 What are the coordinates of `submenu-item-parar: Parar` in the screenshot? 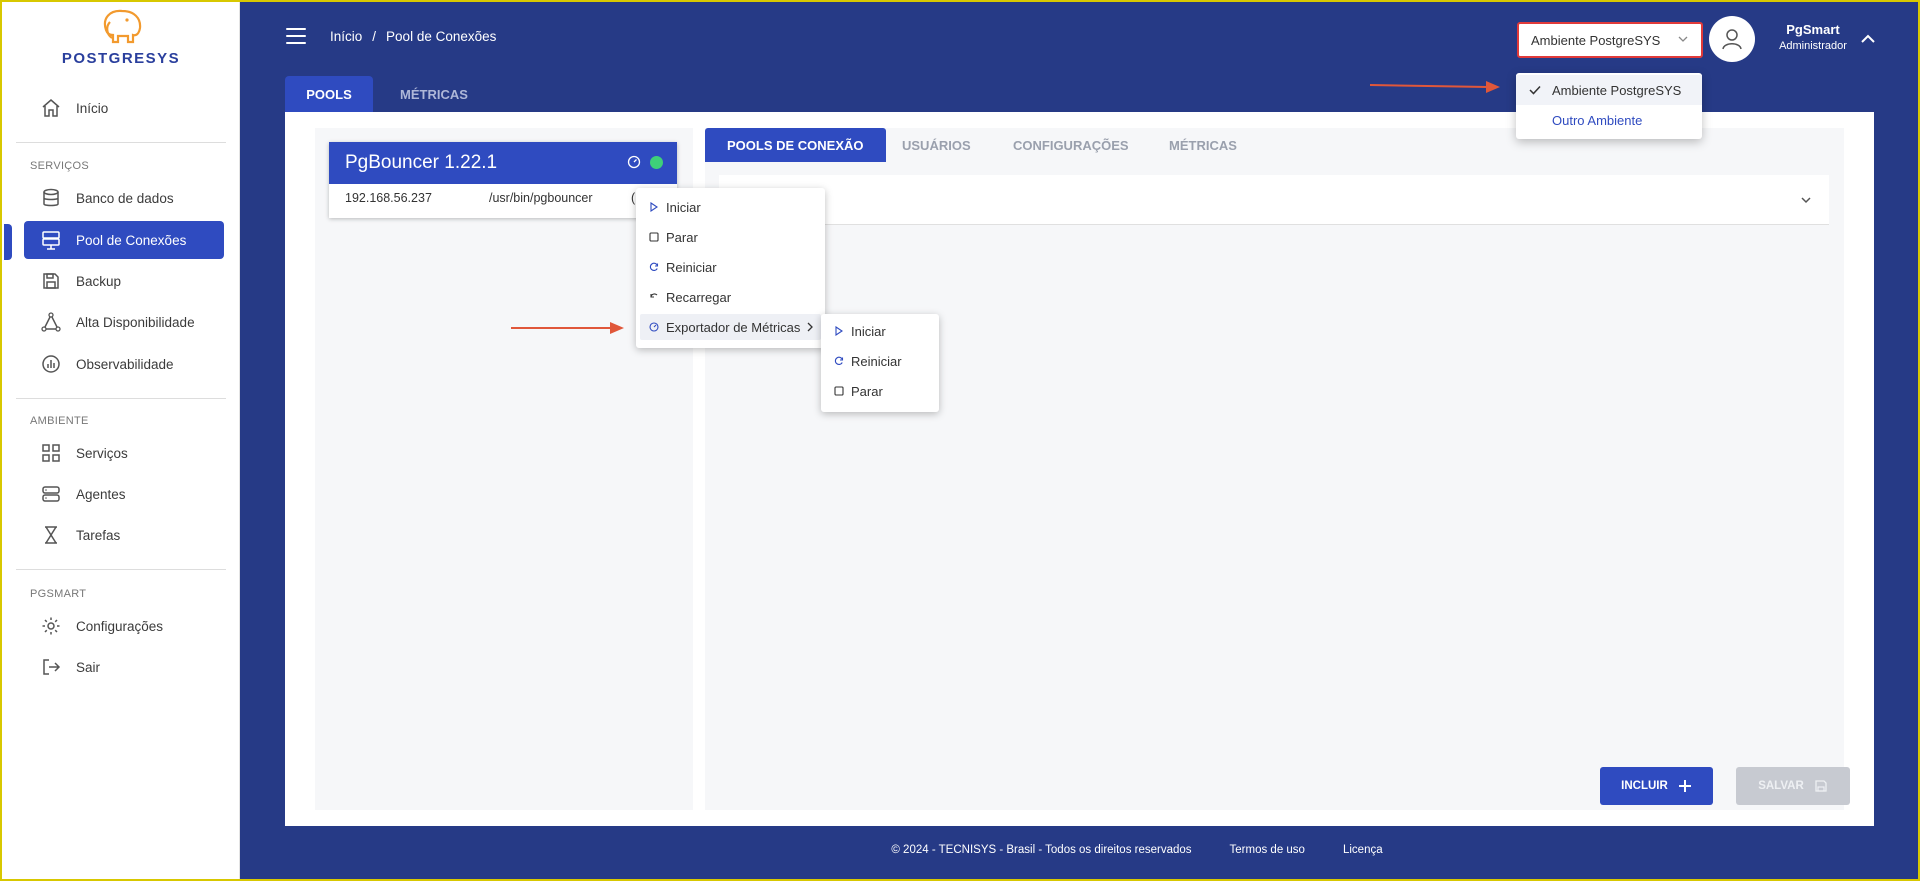 It's located at (880, 391).